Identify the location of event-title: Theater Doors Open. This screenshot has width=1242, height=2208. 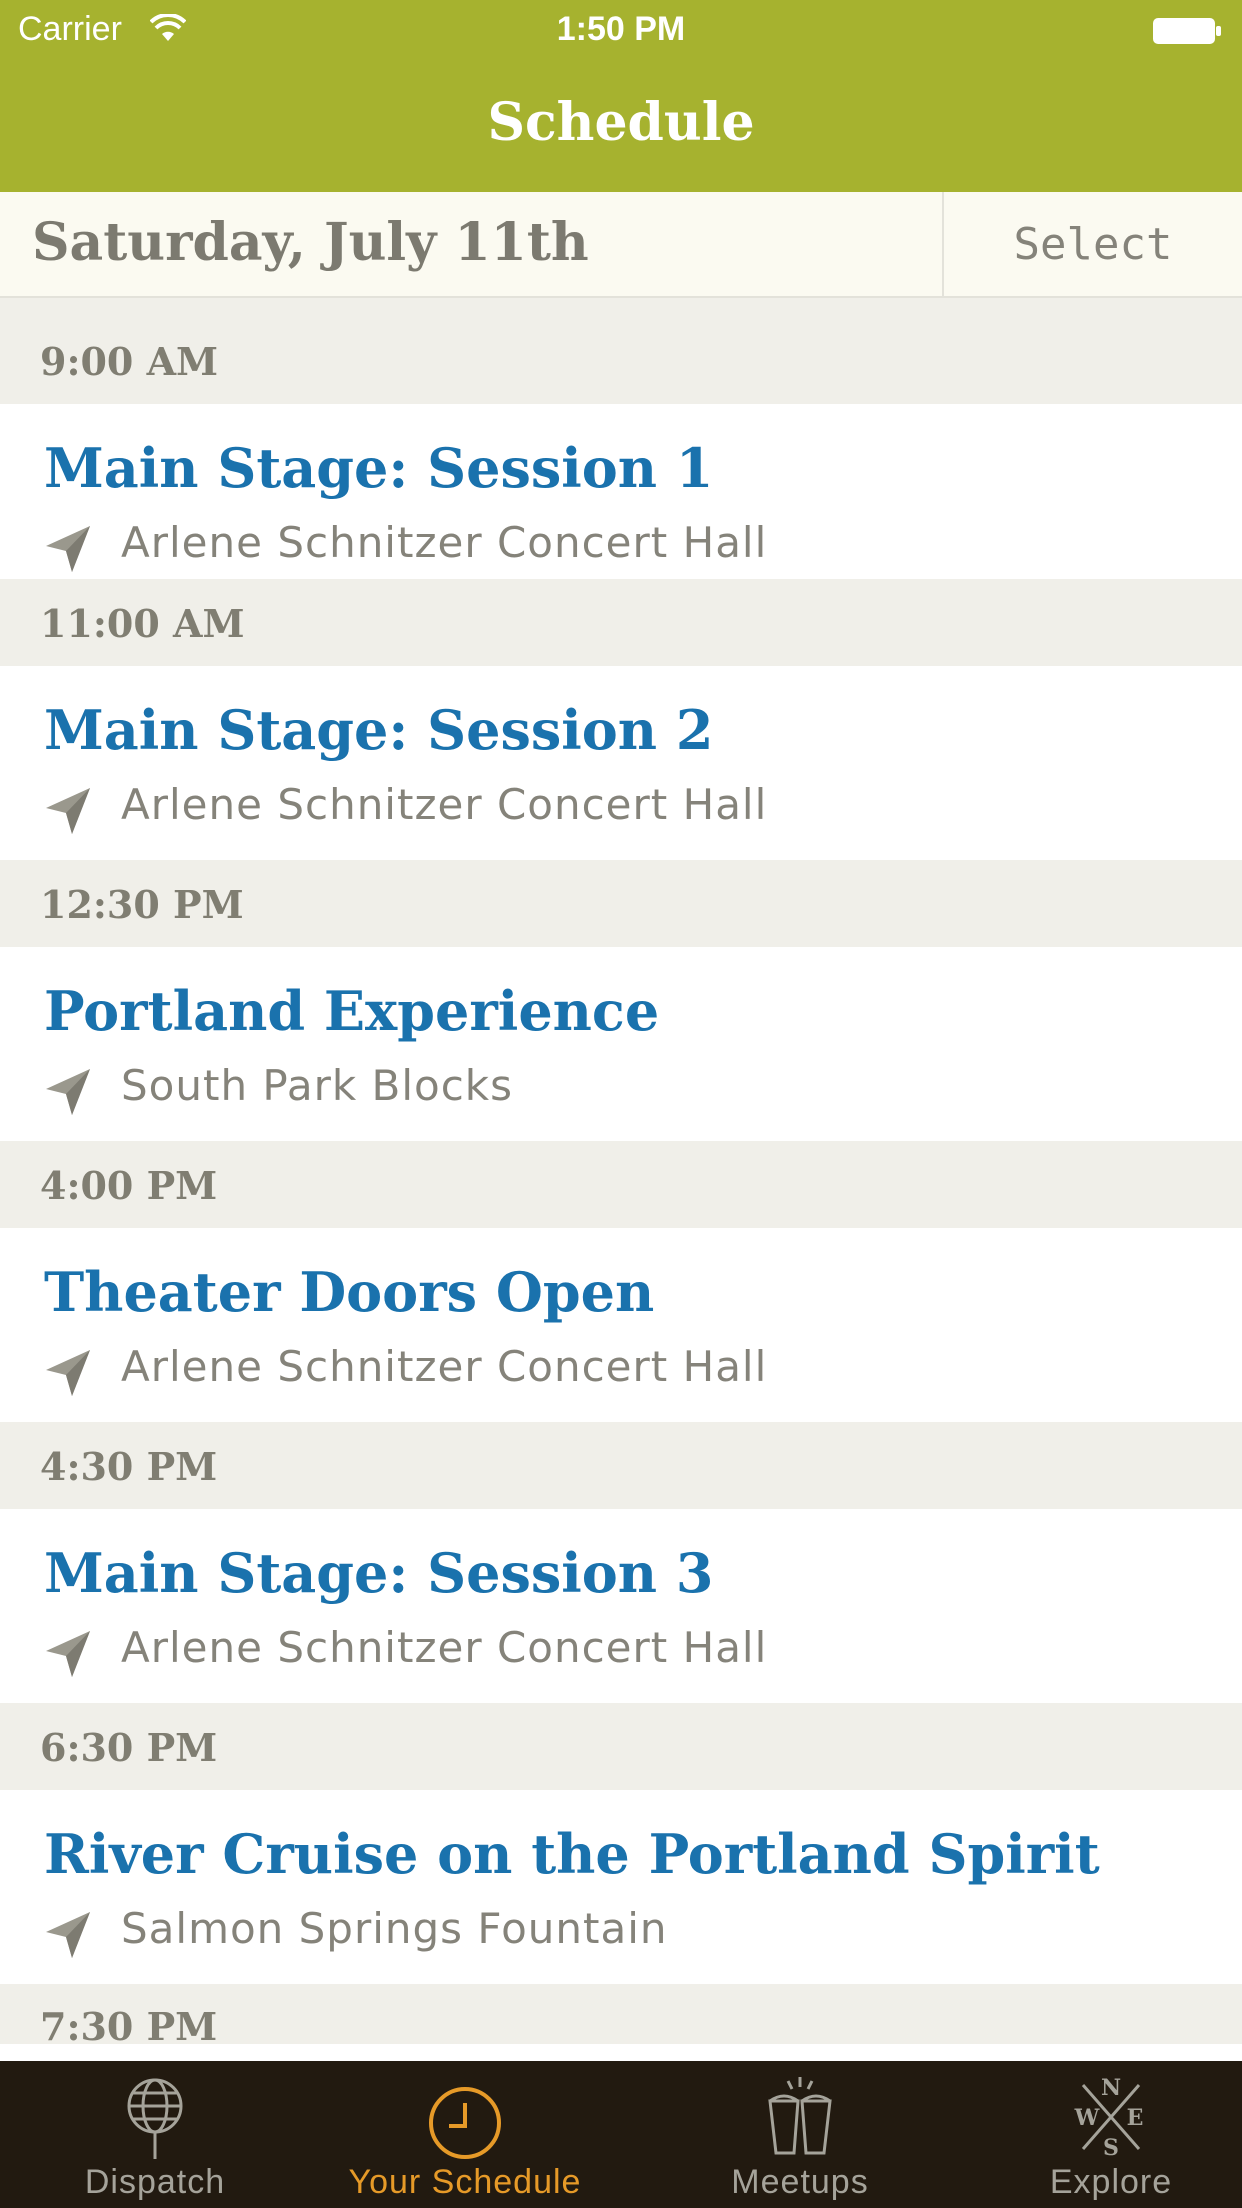
(349, 1292).